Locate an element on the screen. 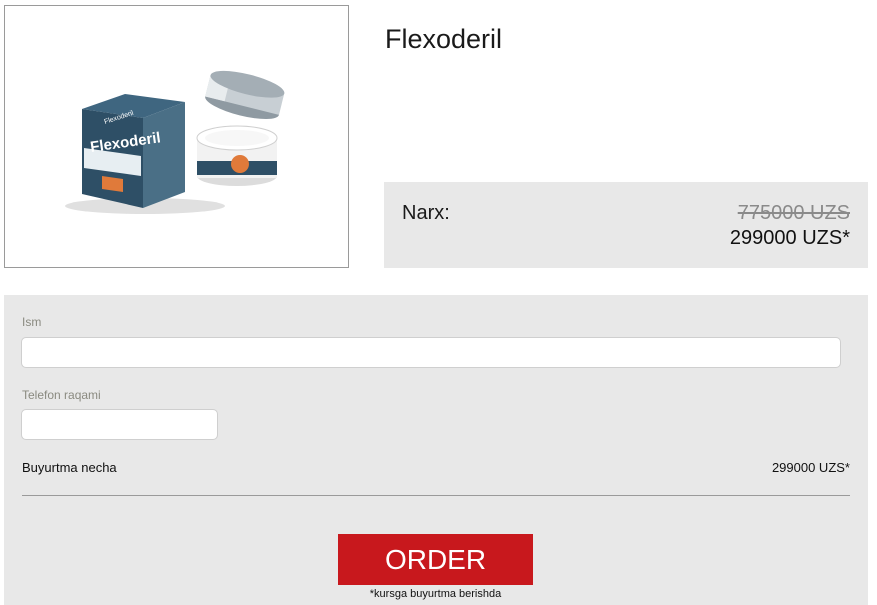  product-illustration: Flexoderil Flexoderil is located at coordinates (175, 142).